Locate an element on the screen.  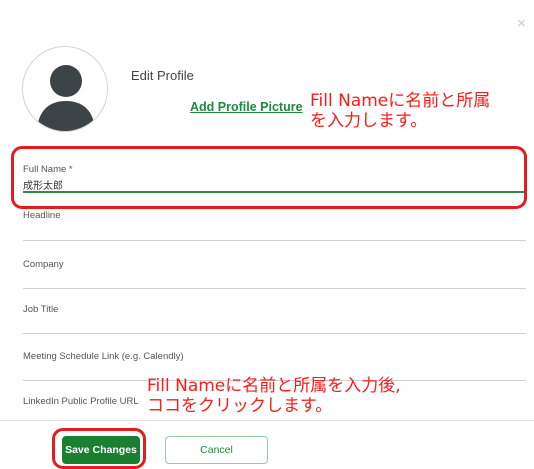
avatar is located at coordinates (65, 89).